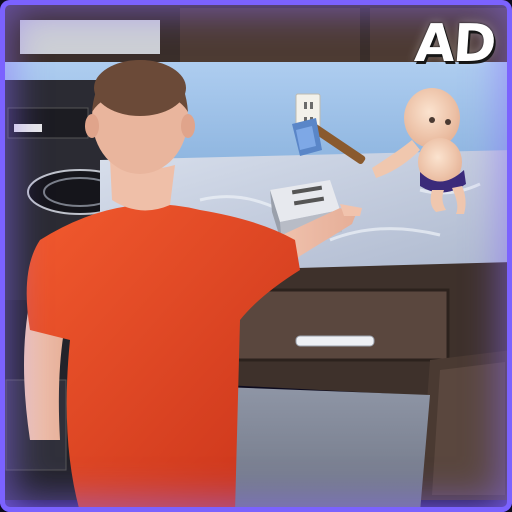 The image size is (512, 512). Describe the element at coordinates (335, 341) in the screenshot. I see `drawer-handle` at that location.